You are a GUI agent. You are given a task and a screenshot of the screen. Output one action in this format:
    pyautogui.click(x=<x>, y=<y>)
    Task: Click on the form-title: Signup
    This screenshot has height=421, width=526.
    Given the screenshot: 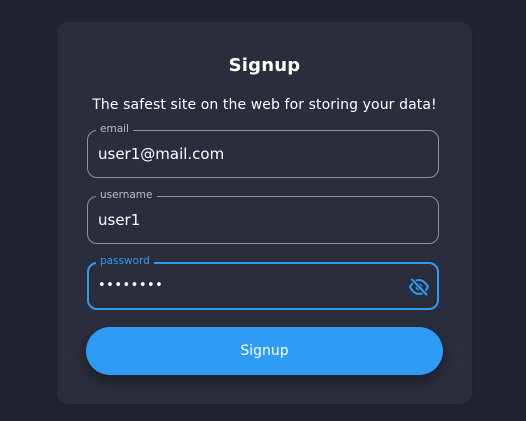 What is the action you would take?
    pyautogui.click(x=264, y=65)
    